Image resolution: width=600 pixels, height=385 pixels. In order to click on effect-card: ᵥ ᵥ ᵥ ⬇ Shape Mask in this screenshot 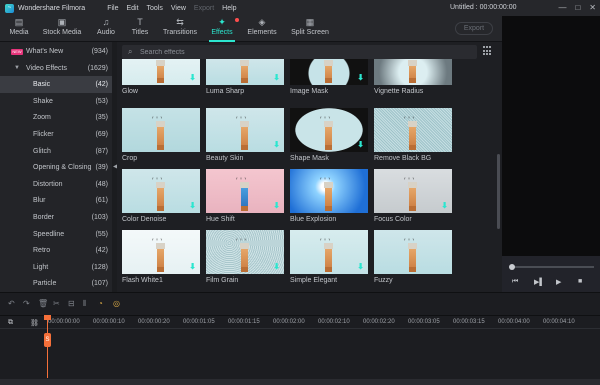, I will do `click(329, 135)`.